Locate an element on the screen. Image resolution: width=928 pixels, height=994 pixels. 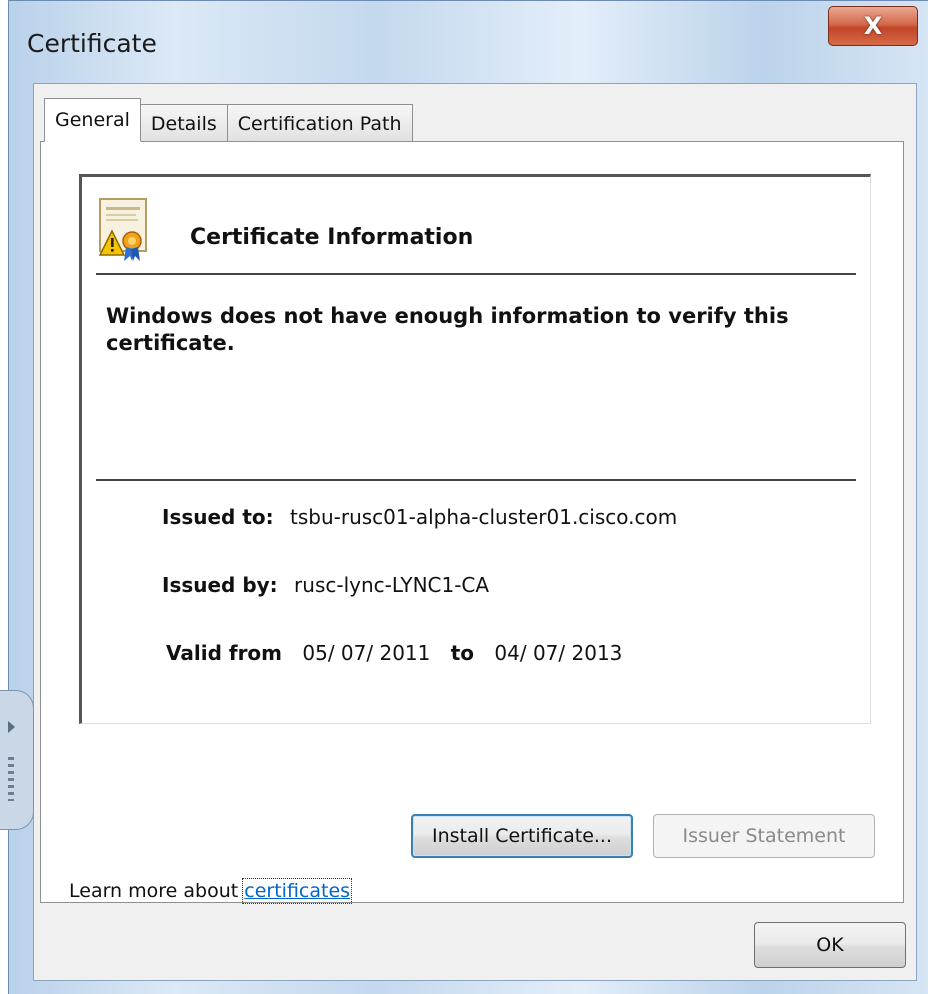
valid-to-value: 04/ 07/ 2013 is located at coordinates (558, 653).